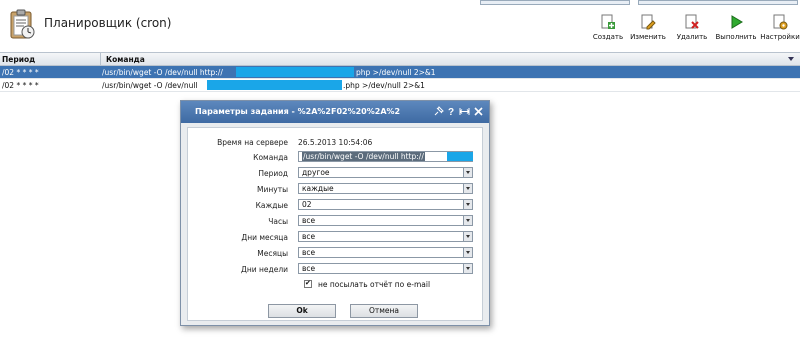 The width and height of the screenshot is (800, 350). What do you see at coordinates (18, 59) in the screenshot?
I see `column-header-period: Период` at bounding box center [18, 59].